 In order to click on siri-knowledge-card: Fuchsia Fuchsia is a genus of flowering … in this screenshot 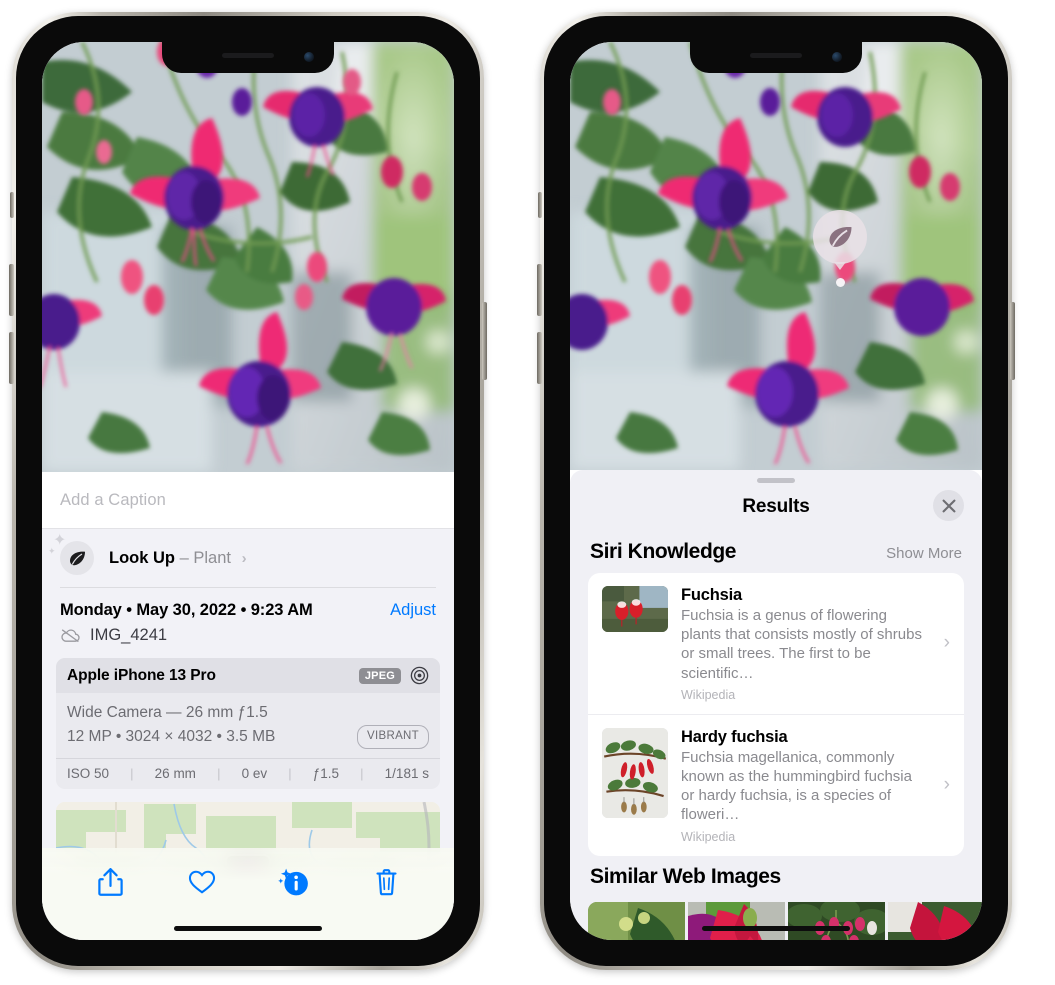, I will do `click(776, 714)`.